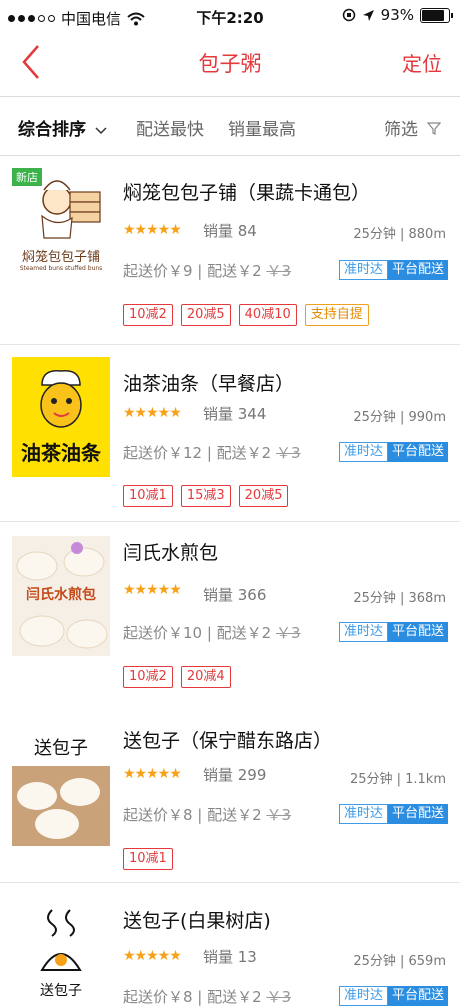 The height and width of the screenshot is (1007, 460). I want to click on fee-text: 起送价￥12 | 配送￥2, so click(197, 453).